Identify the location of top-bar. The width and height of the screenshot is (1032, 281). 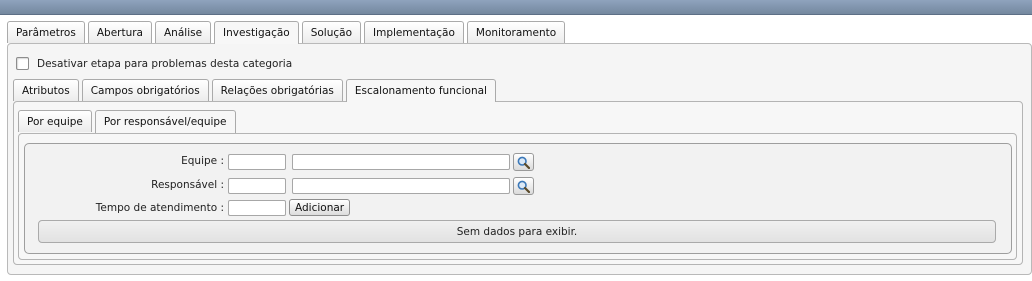
(516, 7).